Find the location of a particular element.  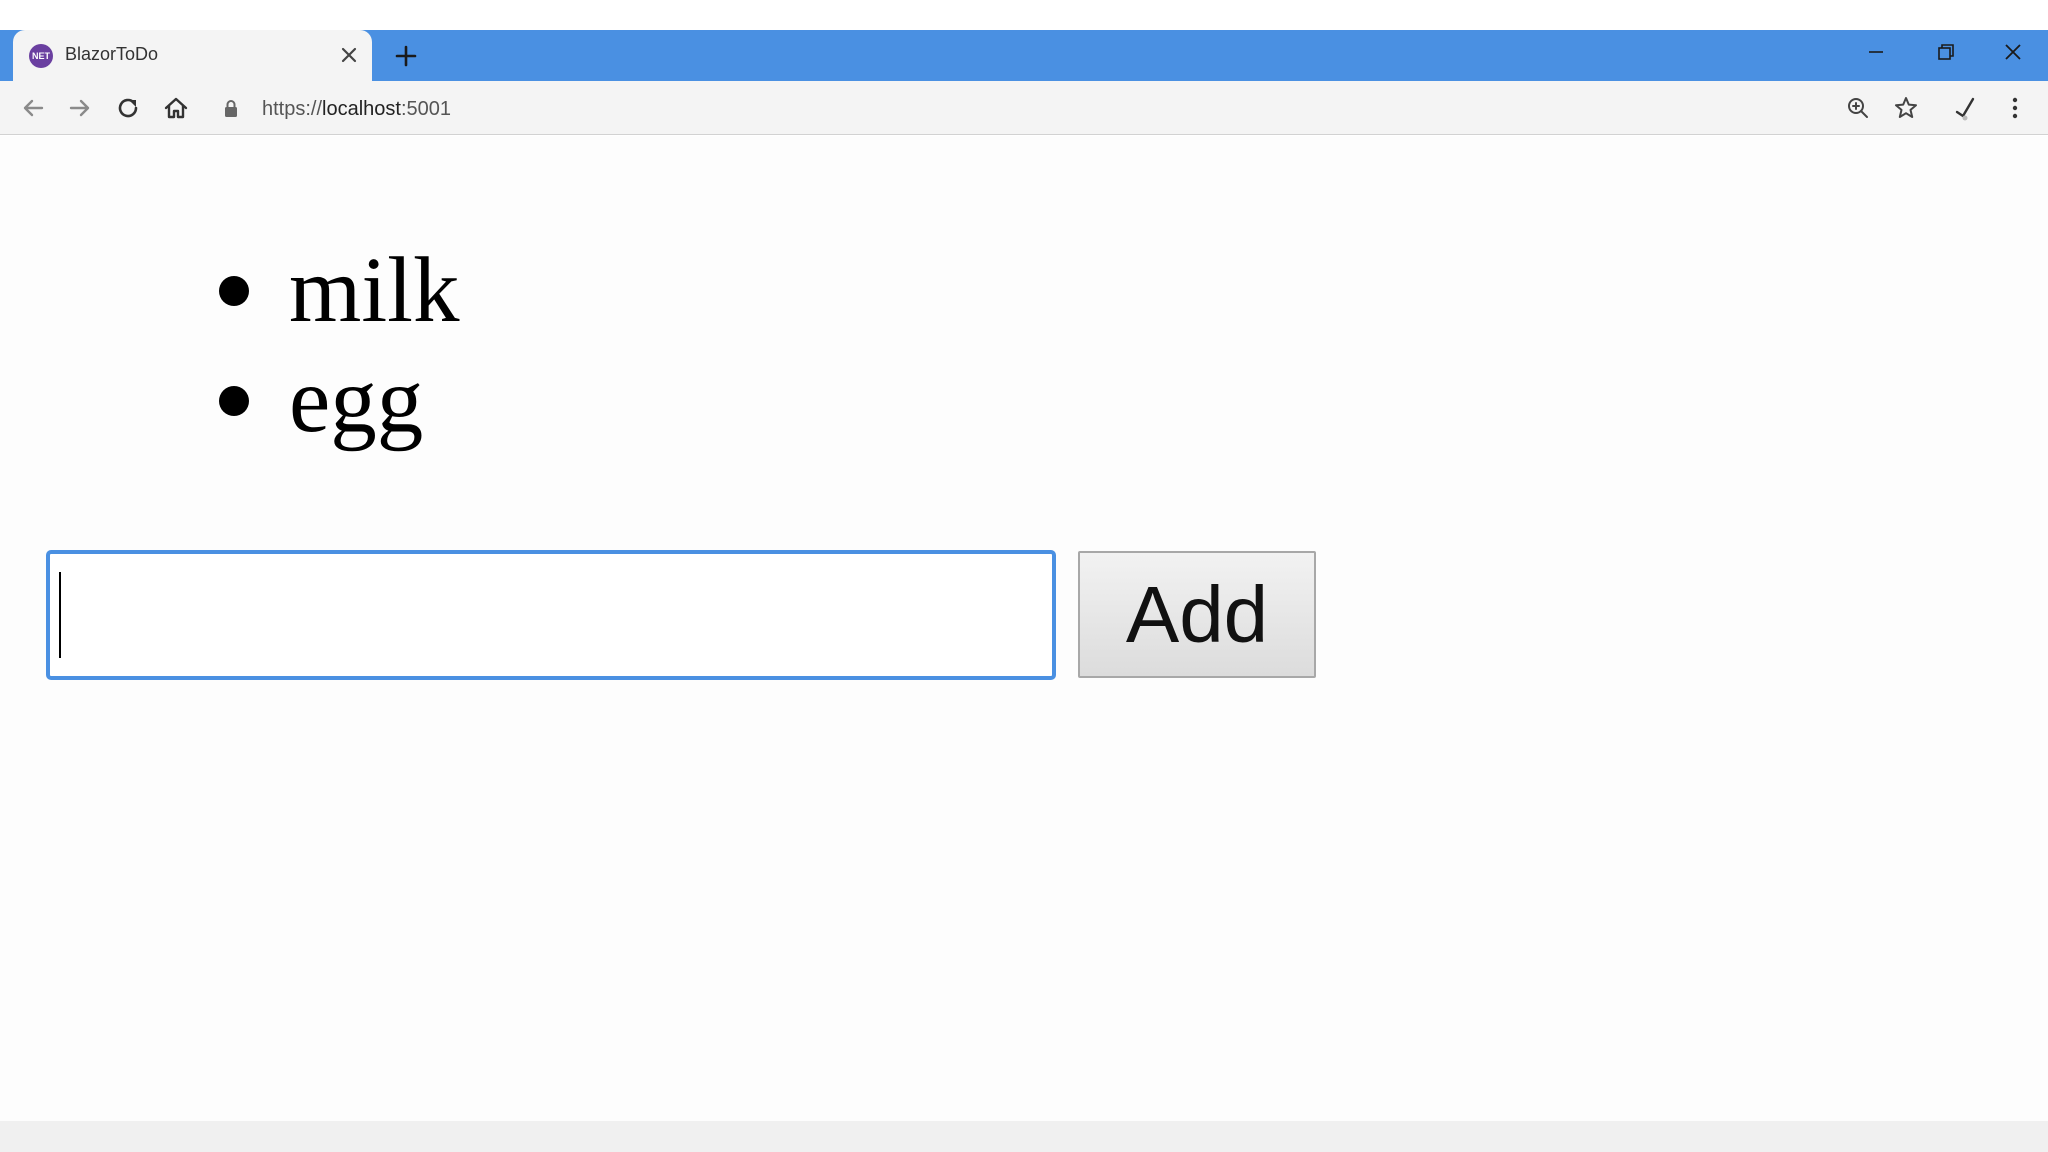

zoom-icon is located at coordinates (1858, 108).